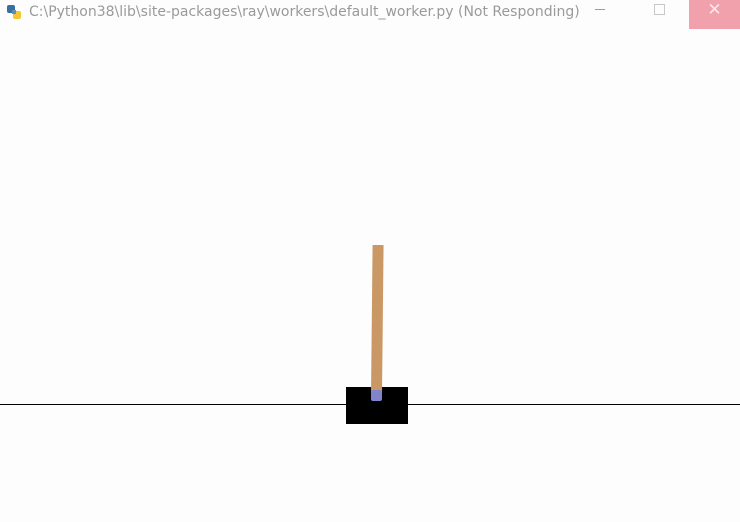 This screenshot has width=740, height=522. Describe the element at coordinates (376, 395) in the screenshot. I see `axle` at that location.